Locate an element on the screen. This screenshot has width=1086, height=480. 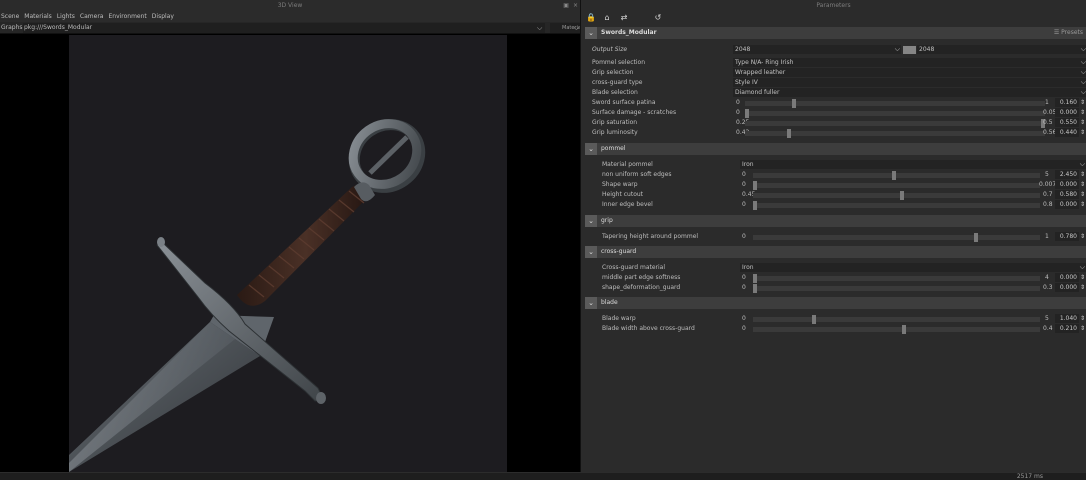
section-header-pommel: ⌄ pommel is located at coordinates (835, 149).